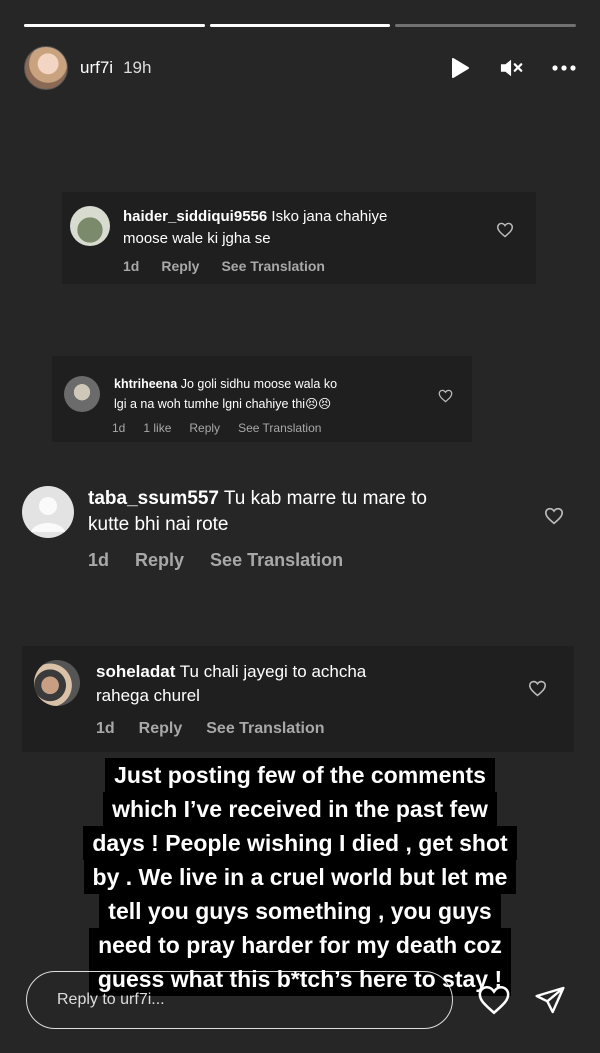 This screenshot has height=1053, width=600. I want to click on comment-line: haider_siddiqui9556 Isko jana chahiye, so click(255, 217).